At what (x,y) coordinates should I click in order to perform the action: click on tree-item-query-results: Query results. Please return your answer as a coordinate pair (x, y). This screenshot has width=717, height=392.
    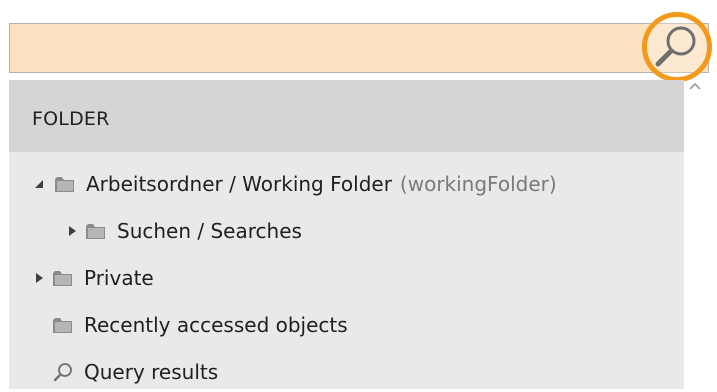
    Looking at the image, I should click on (135, 372).